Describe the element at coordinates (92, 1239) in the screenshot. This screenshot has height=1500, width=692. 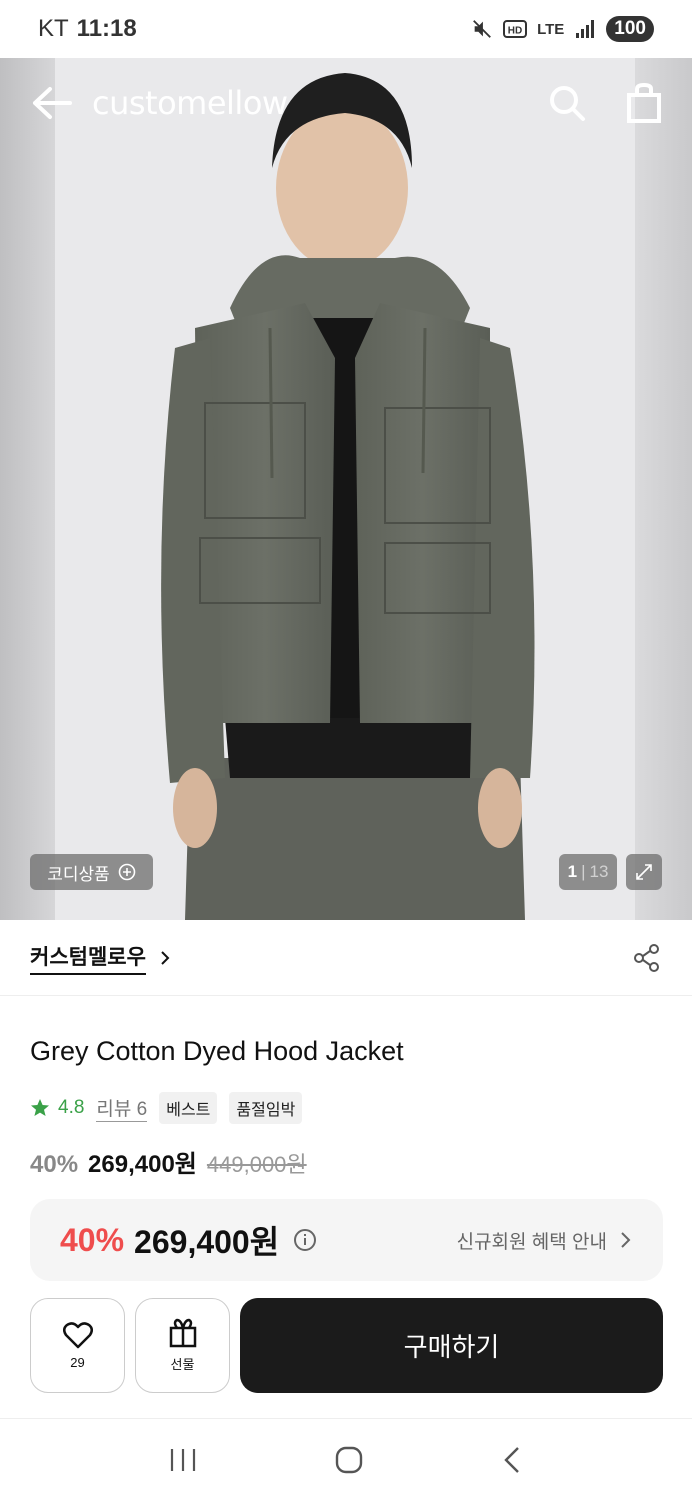
I see `member-discount-rate: 40%` at that location.